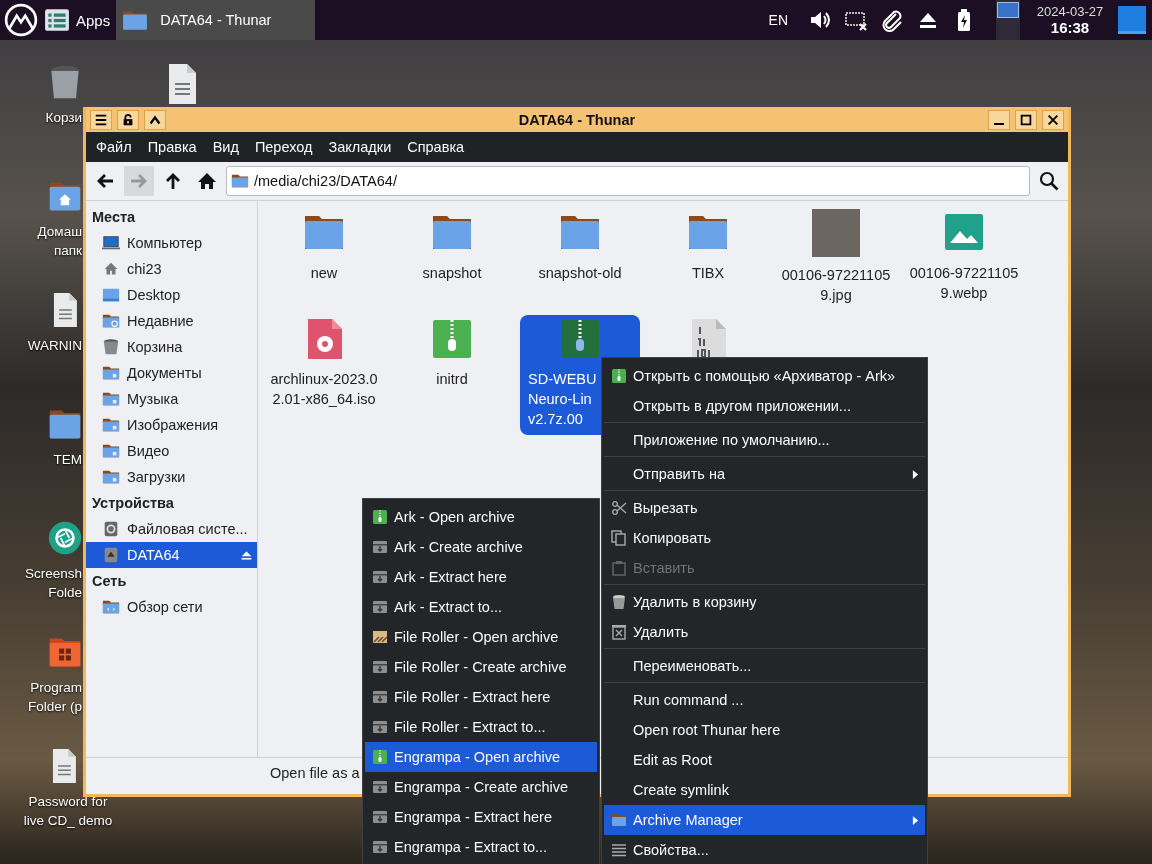 This screenshot has width=1152, height=864. Describe the element at coordinates (171, 321) in the screenshot. I see `sidebar-item: Недавние` at that location.